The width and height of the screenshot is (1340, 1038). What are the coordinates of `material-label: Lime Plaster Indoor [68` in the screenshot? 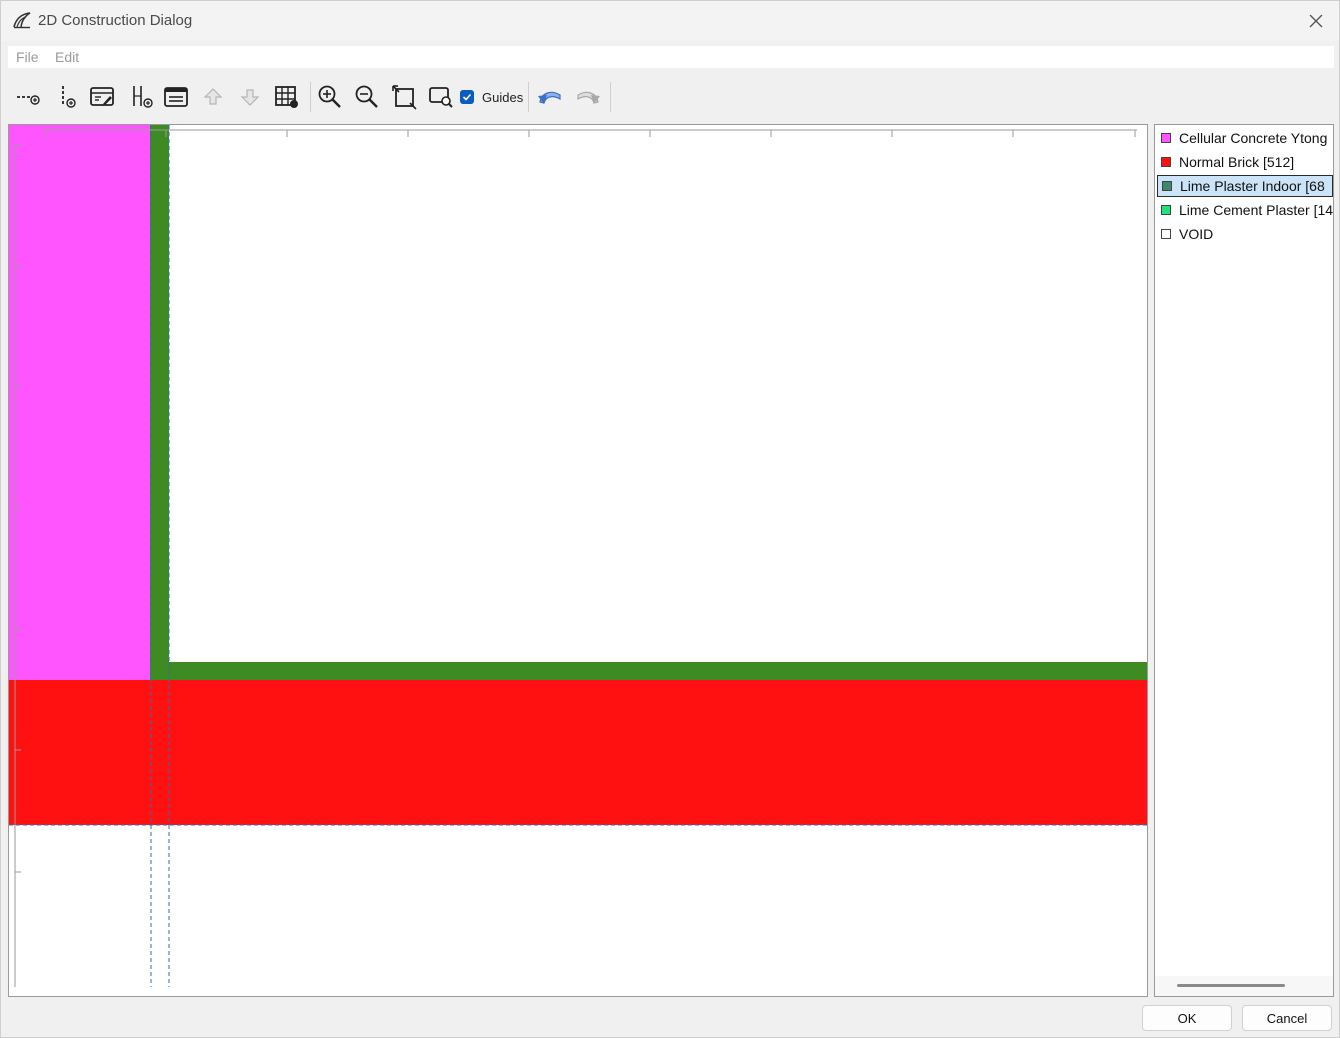 It's located at (1252, 186).